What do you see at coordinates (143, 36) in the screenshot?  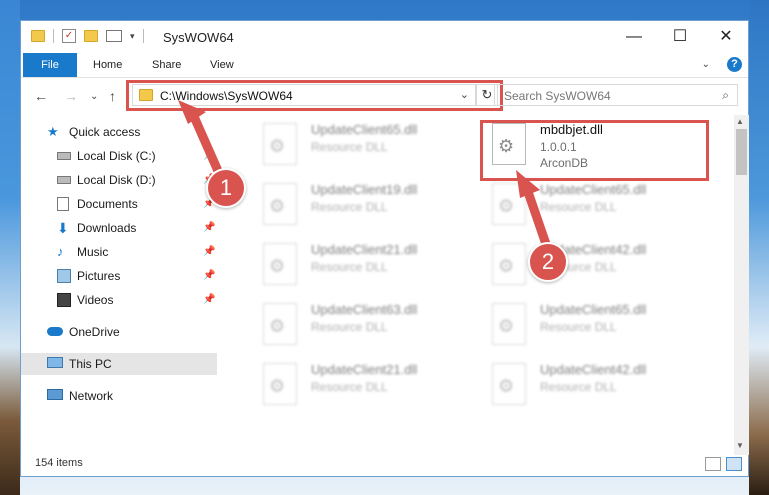 I see `separator` at bounding box center [143, 36].